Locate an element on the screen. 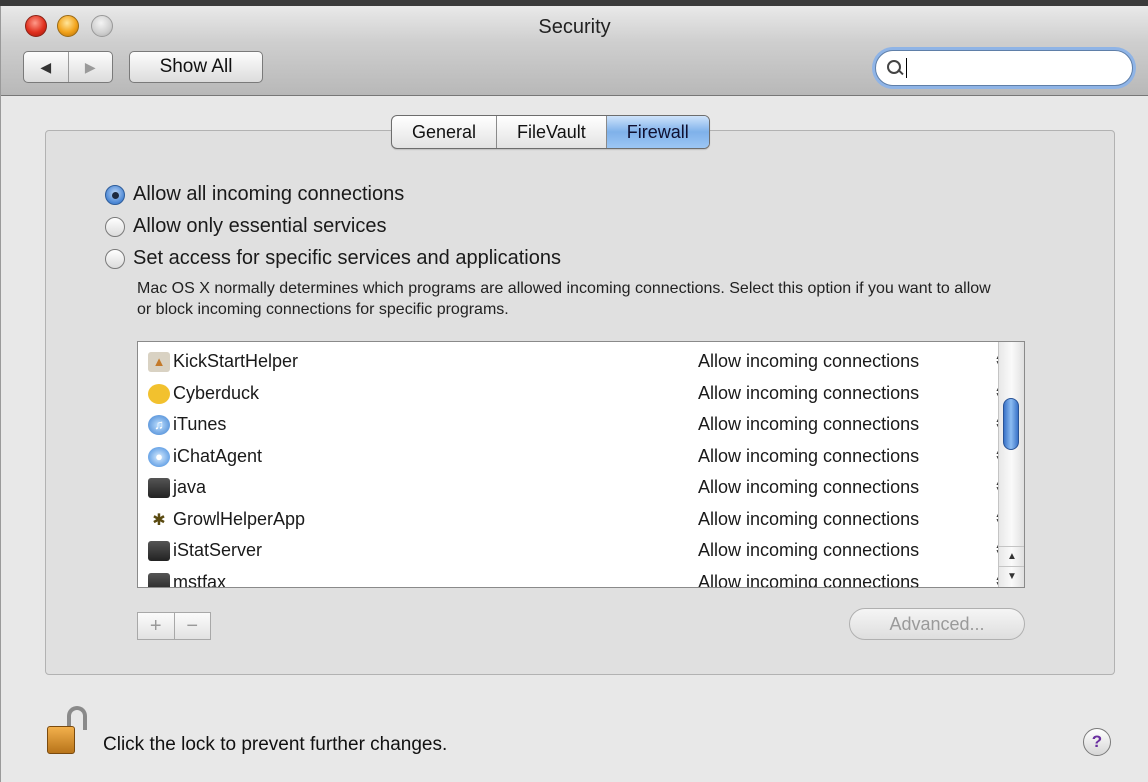 The height and width of the screenshot is (782, 1148). list-item: Cyberduck Allow incoming connections▲▼ is located at coordinates (572, 393).